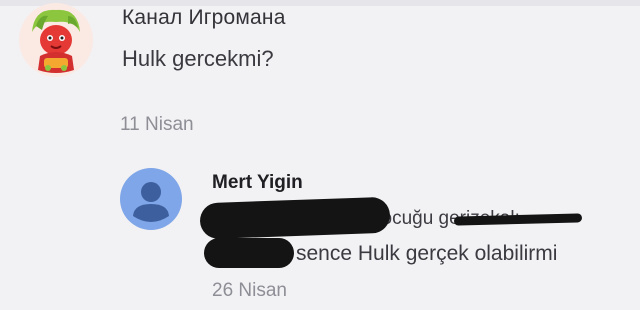  Describe the element at coordinates (518, 219) in the screenshot. I see `censor-strike-line` at that location.